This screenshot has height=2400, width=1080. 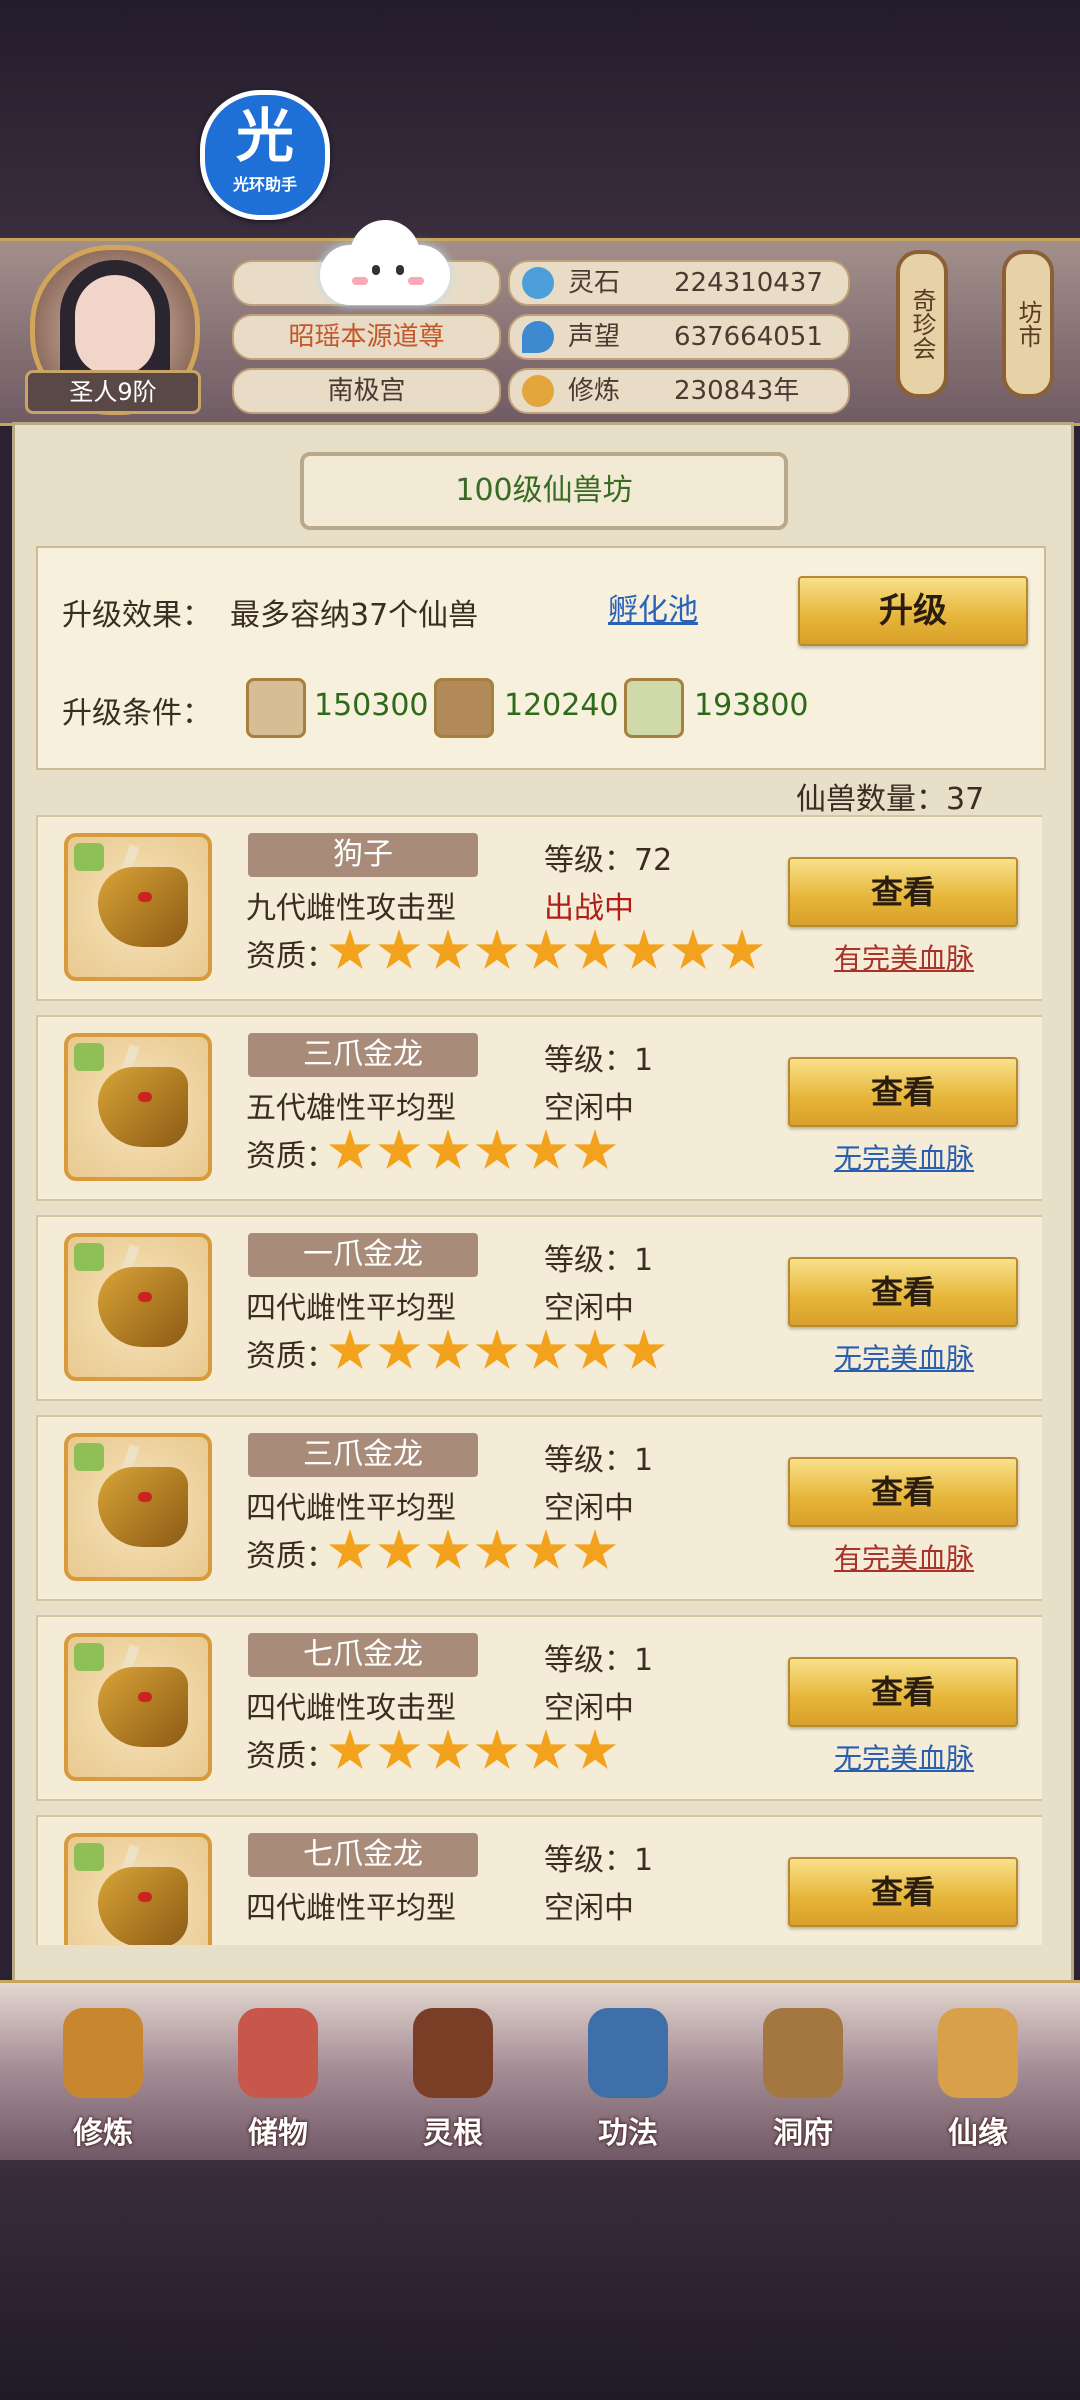 I want to click on market-button: 坊市, so click(x=1028, y=324).